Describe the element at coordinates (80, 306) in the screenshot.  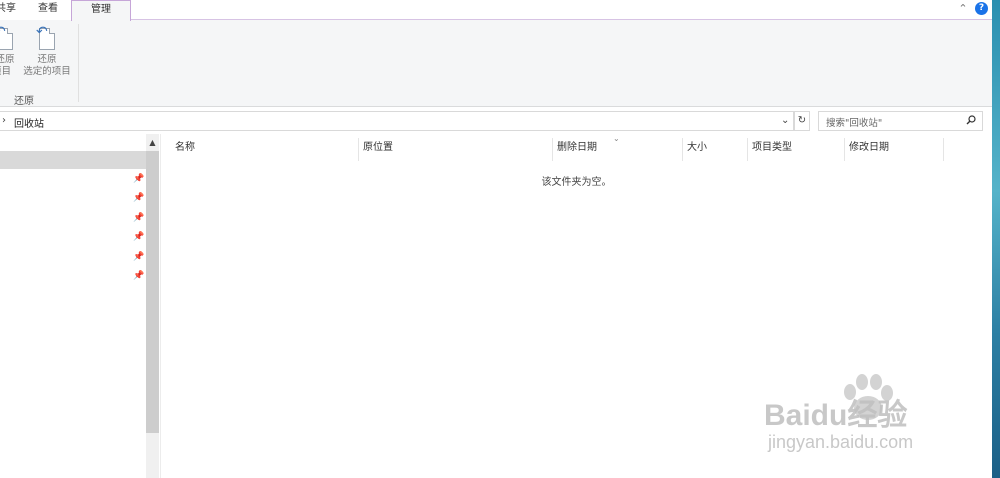
I see `navigation-pane: 📌 📌 📌 📌 📌 📌 ▲` at that location.